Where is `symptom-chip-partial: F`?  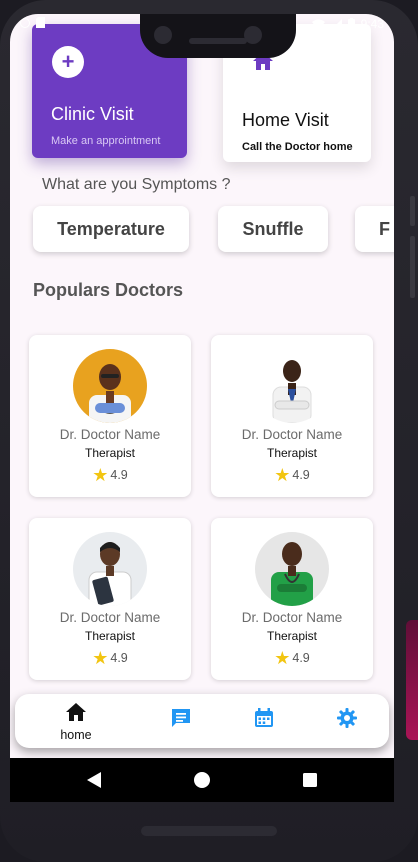 symptom-chip-partial: F is located at coordinates (374, 229).